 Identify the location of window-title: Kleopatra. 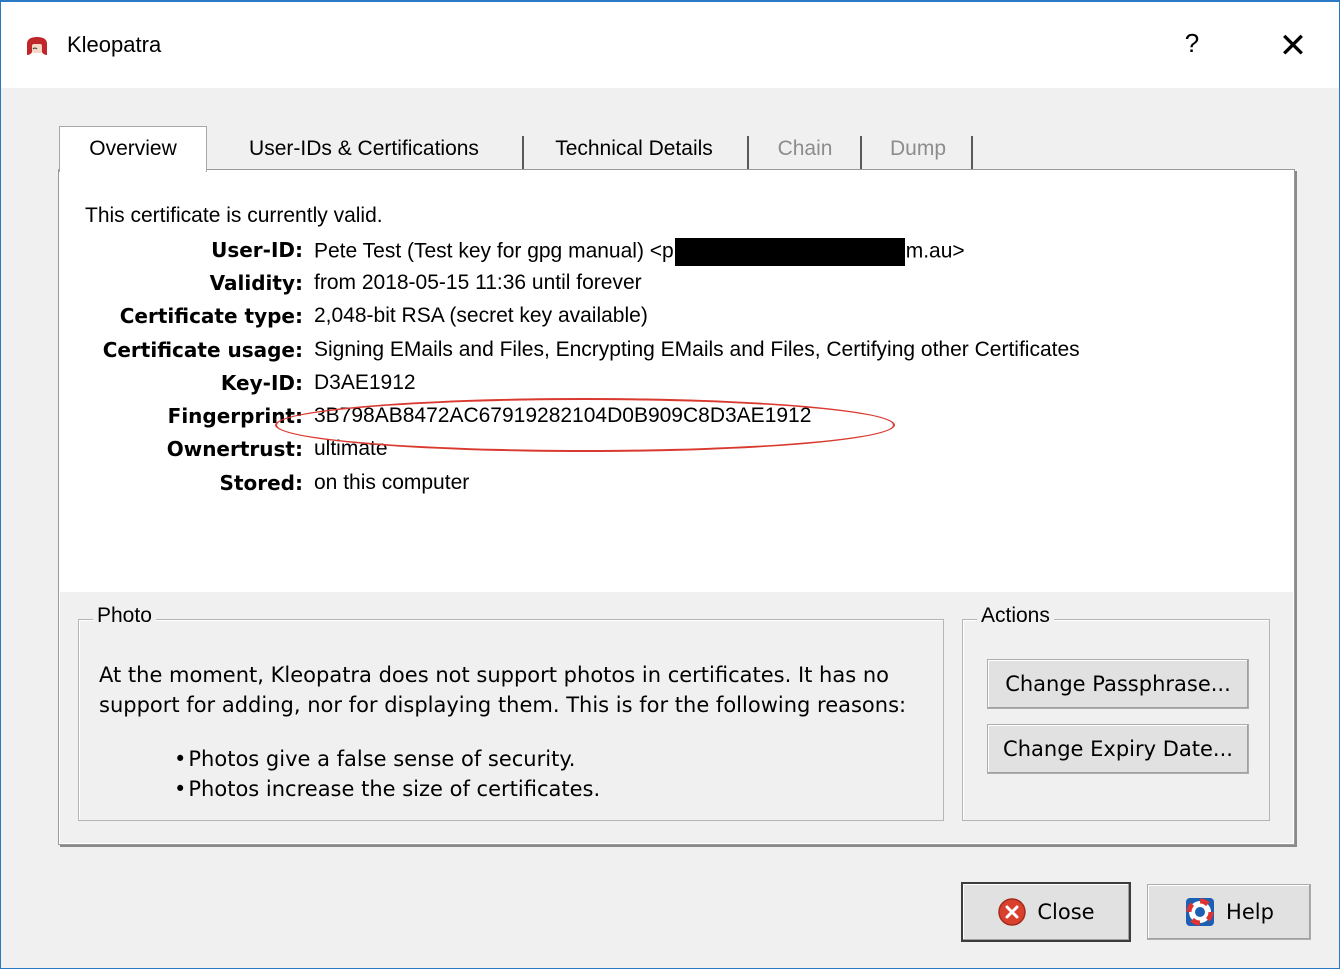
(114, 44).